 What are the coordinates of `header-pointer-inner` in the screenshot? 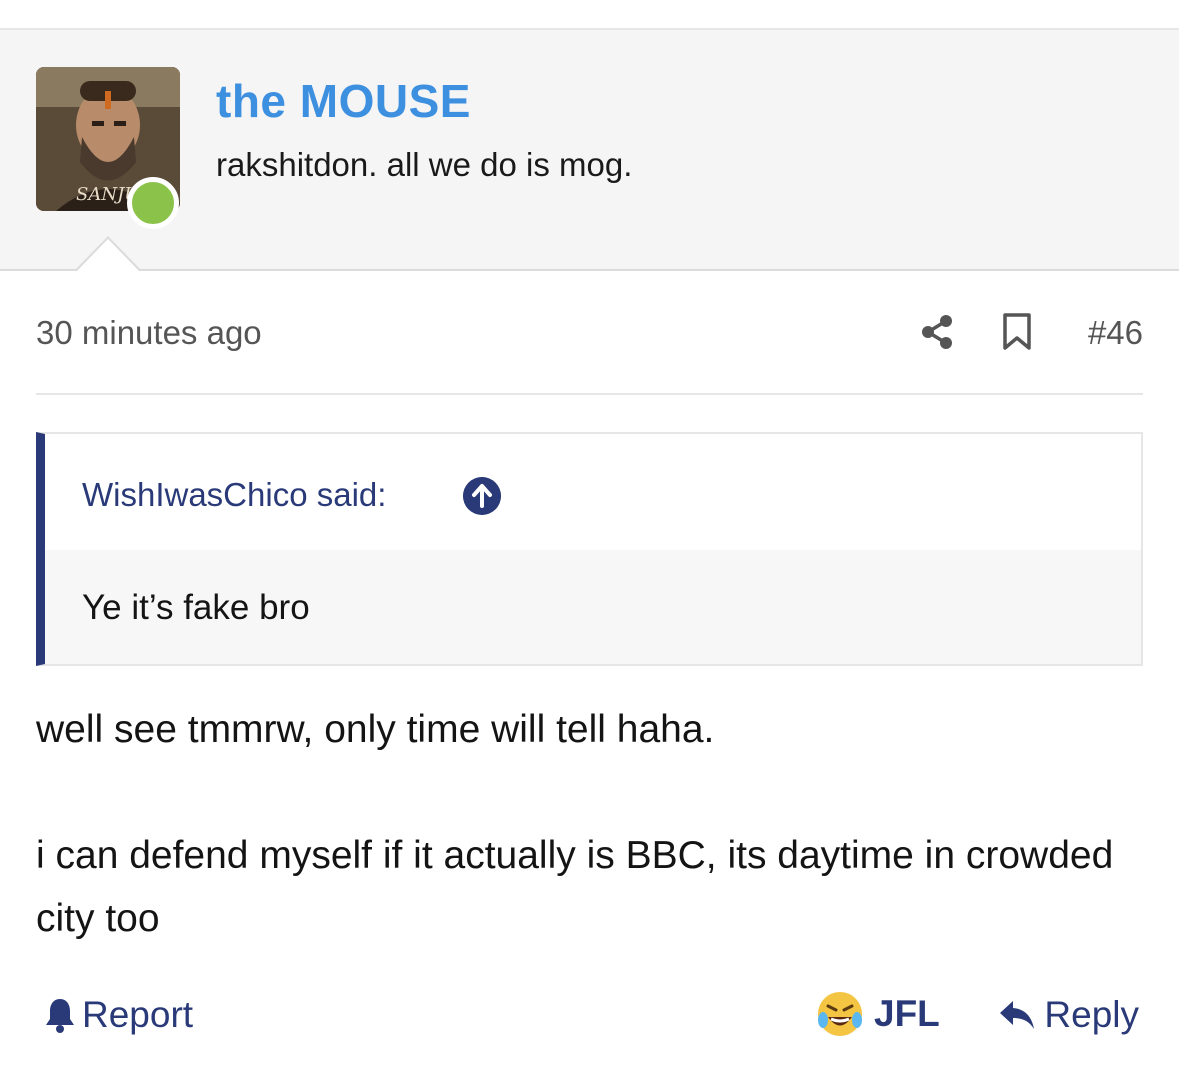 It's located at (108, 255).